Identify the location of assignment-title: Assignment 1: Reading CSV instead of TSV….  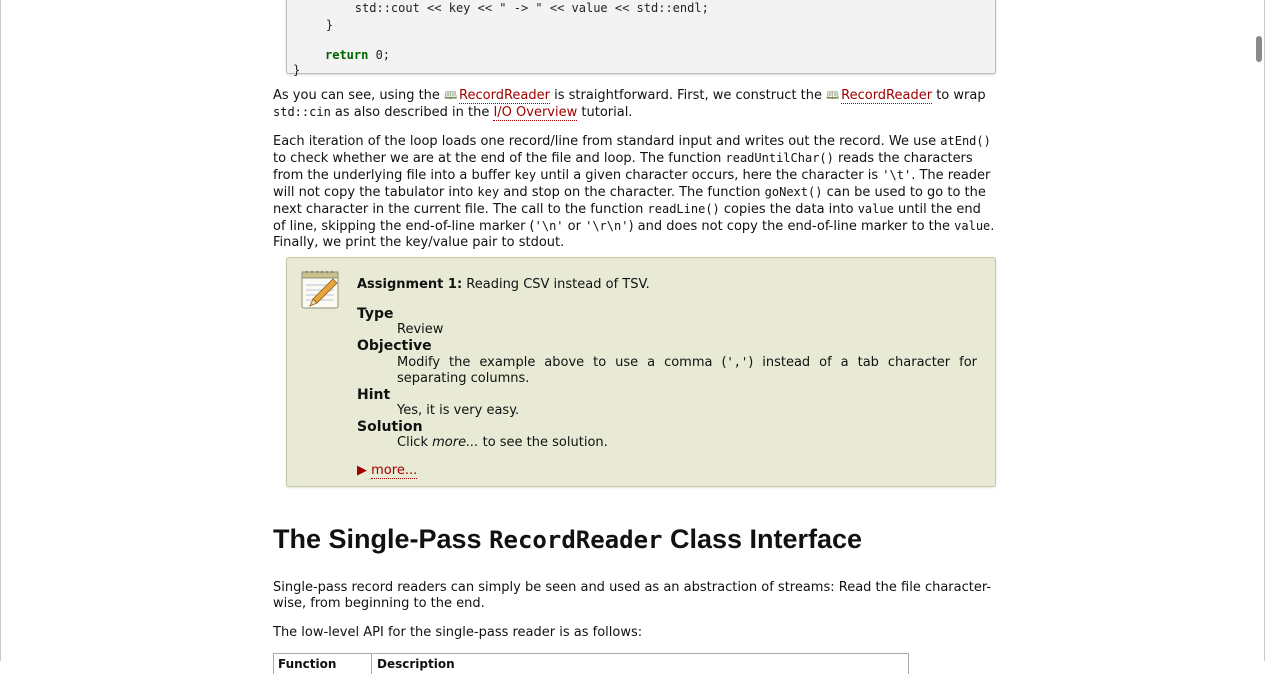
(503, 284).